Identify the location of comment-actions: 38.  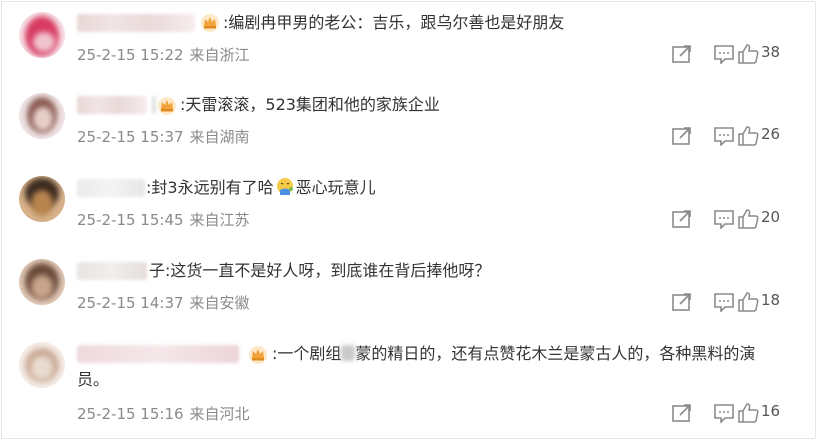
(737, 54).